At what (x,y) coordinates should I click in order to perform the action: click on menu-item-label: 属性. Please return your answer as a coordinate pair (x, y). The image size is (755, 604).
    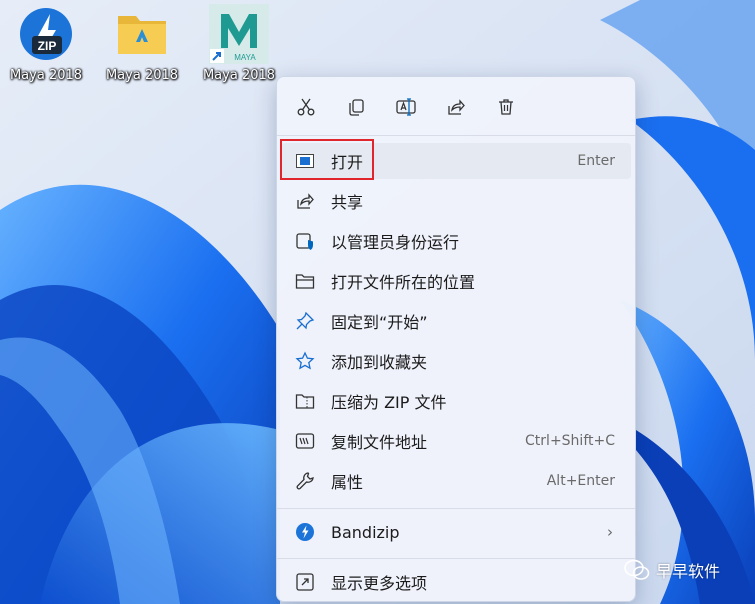
    Looking at the image, I should click on (347, 482).